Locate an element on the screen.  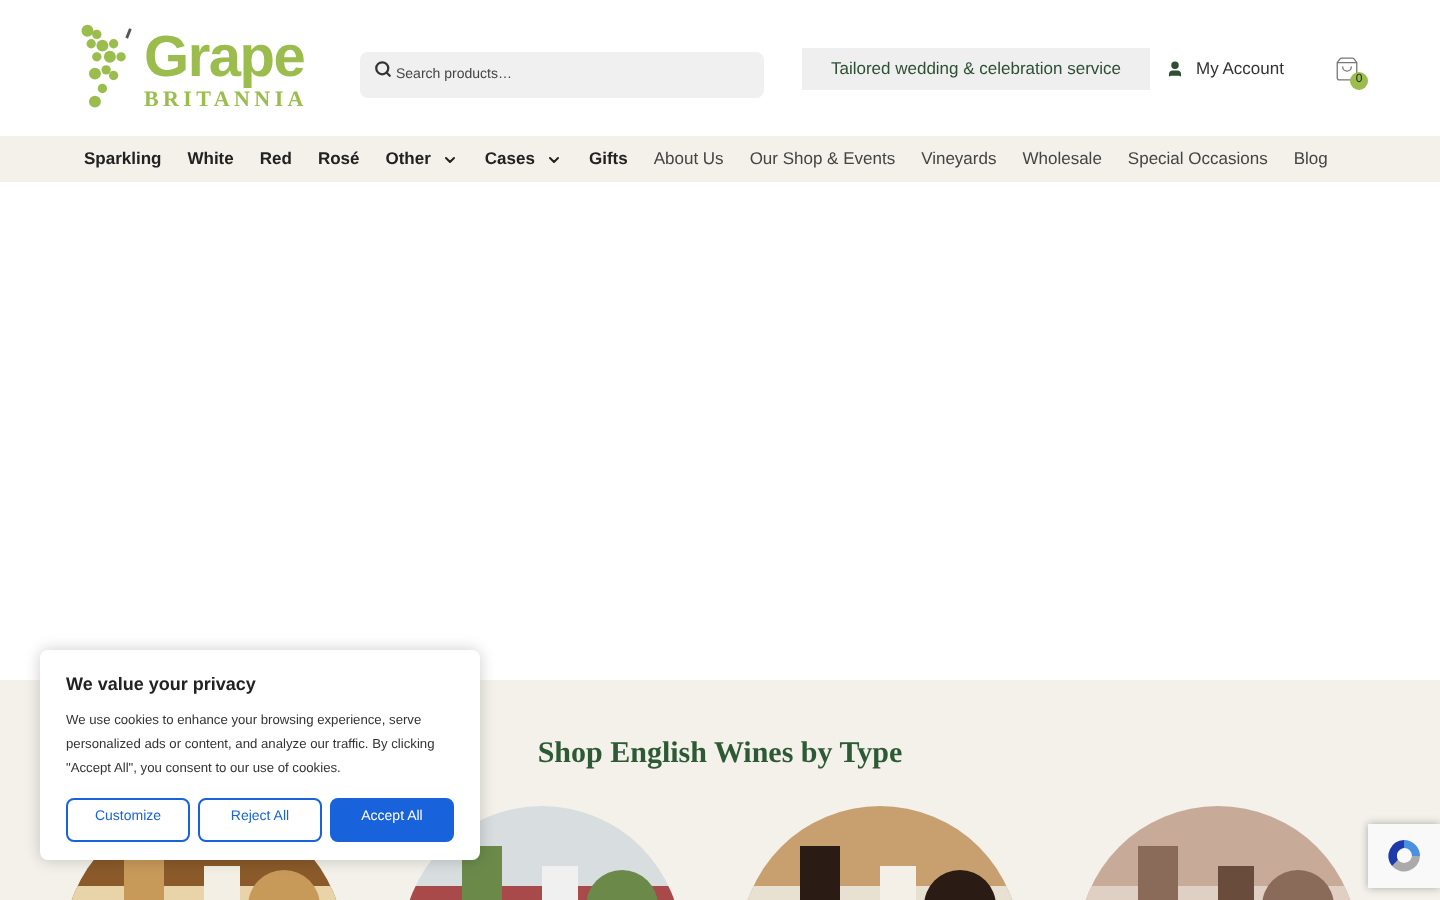
nav-link: Rosé is located at coordinates (338, 159).